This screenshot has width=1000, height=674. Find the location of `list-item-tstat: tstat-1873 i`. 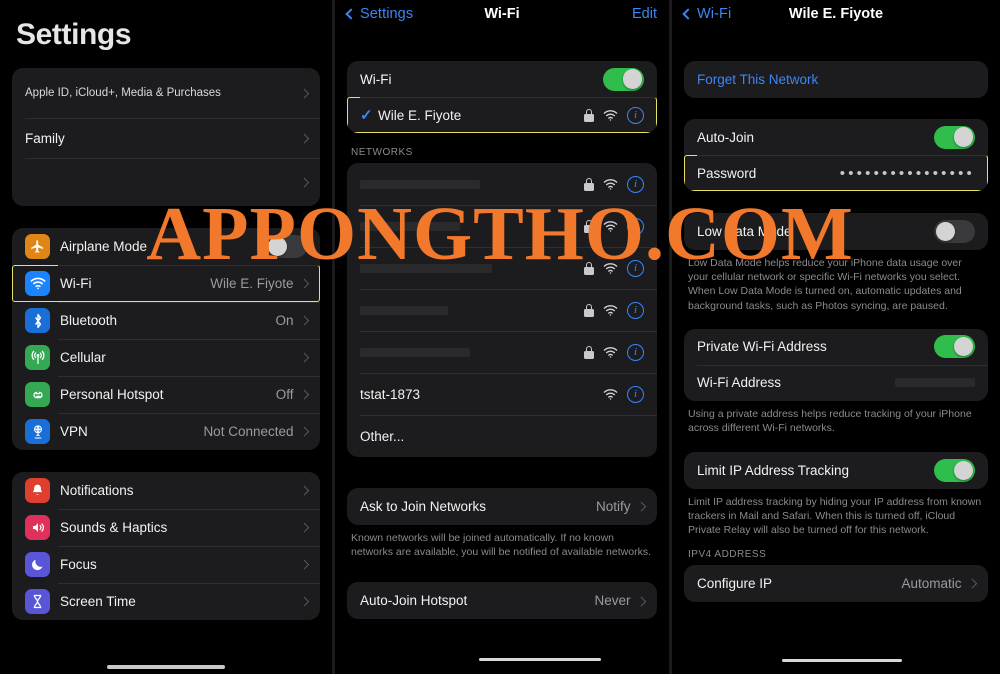

list-item-tstat: tstat-1873 i is located at coordinates (502, 394).